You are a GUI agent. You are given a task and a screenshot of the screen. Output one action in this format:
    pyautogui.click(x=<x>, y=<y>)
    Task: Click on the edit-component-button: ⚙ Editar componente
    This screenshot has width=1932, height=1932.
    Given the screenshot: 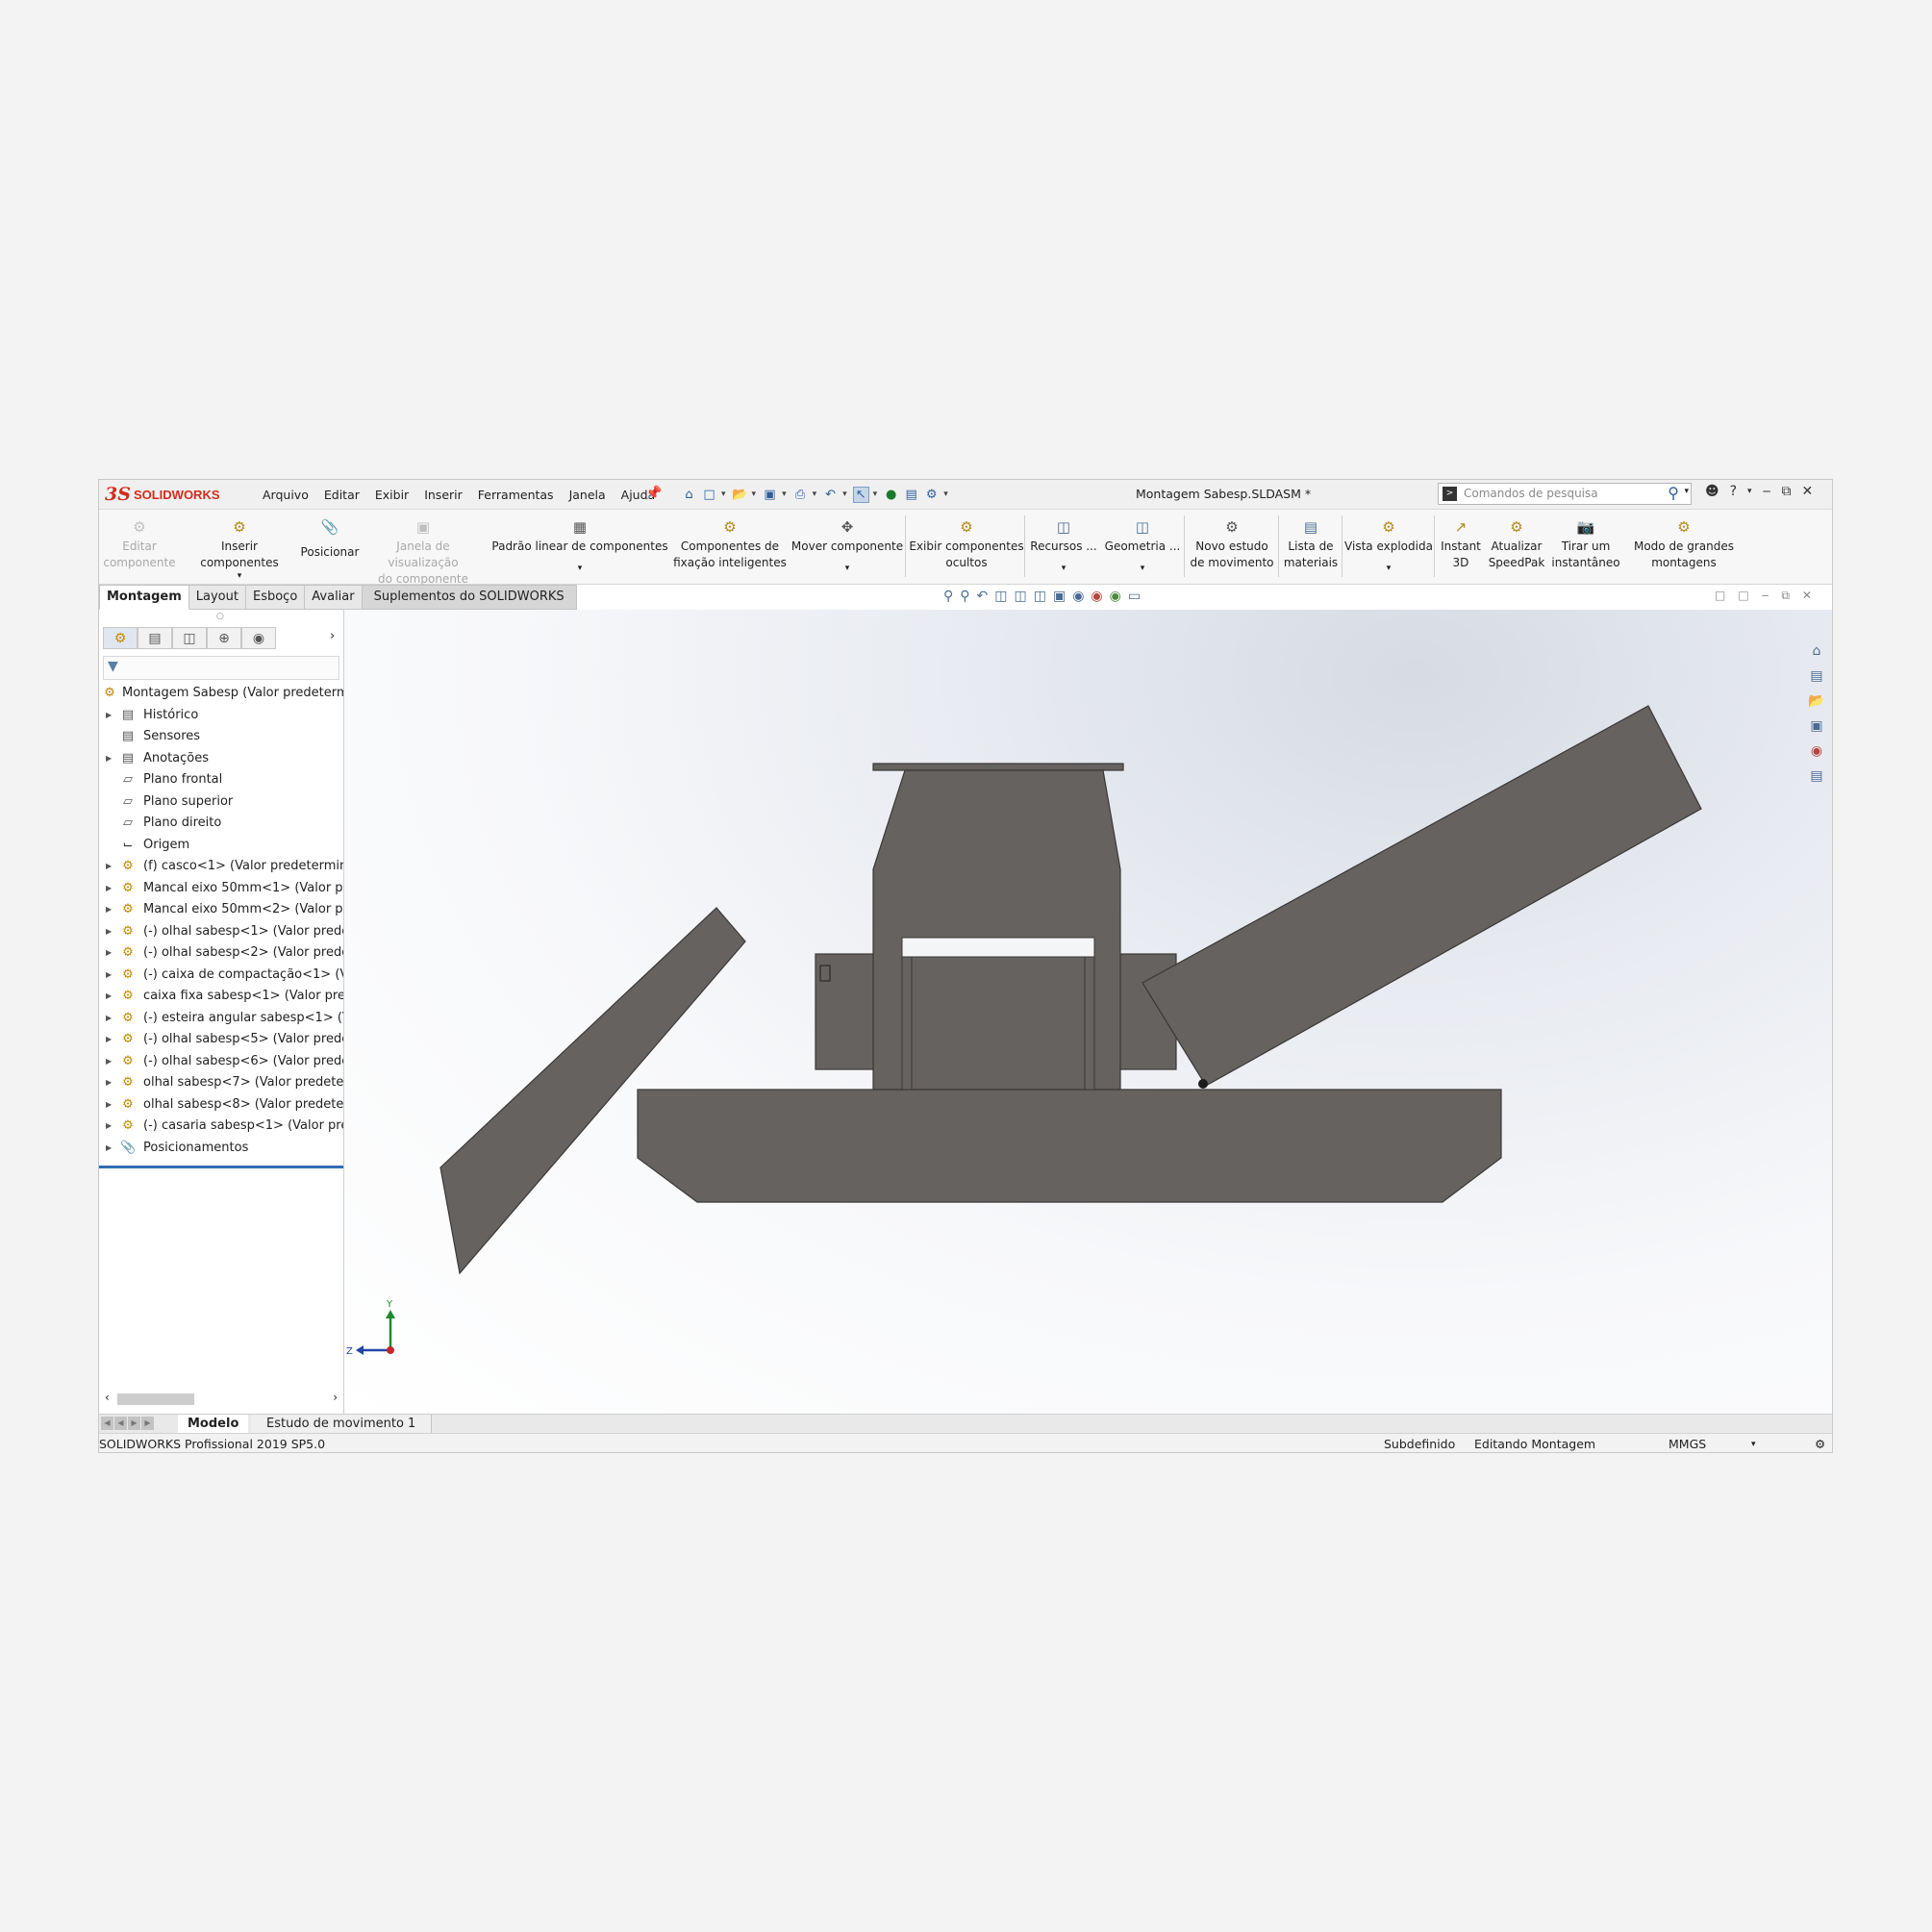 What is the action you would take?
    pyautogui.click(x=139, y=547)
    